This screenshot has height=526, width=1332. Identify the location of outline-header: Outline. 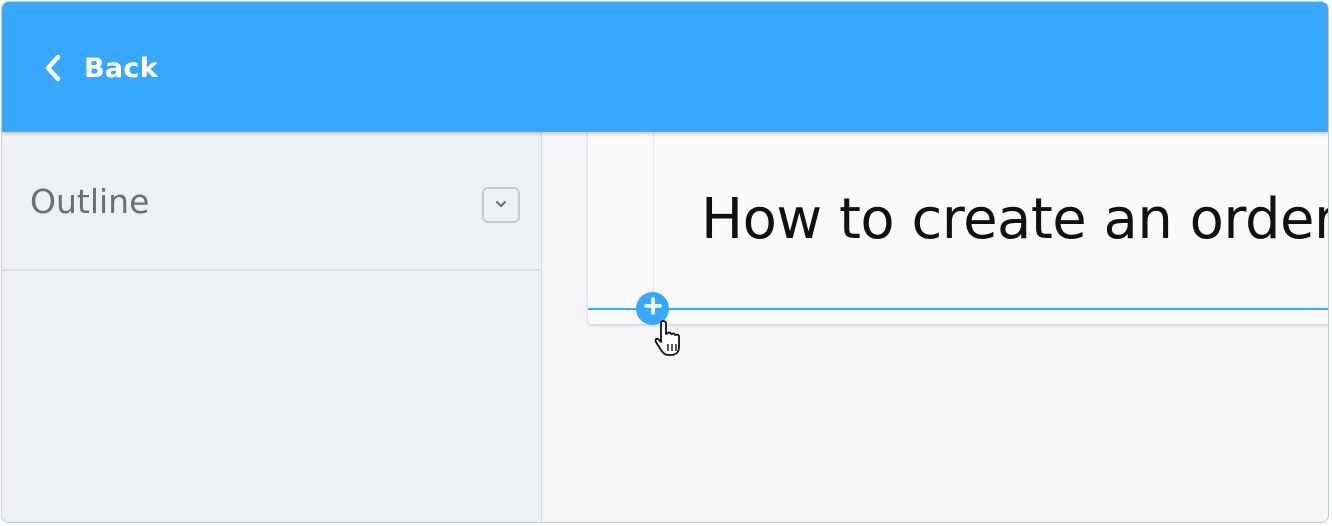
(271, 201).